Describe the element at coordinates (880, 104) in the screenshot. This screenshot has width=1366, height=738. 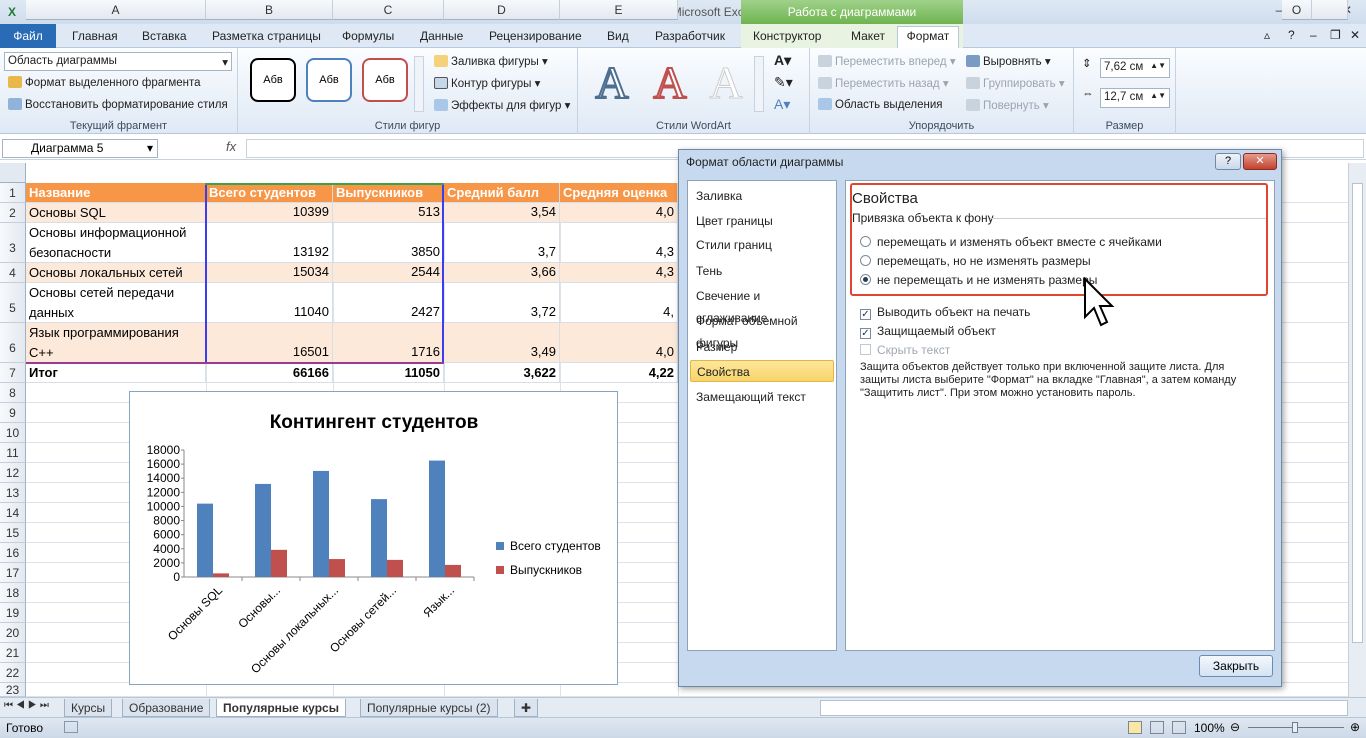
I see `selection-pane-button: Область выделения` at that location.